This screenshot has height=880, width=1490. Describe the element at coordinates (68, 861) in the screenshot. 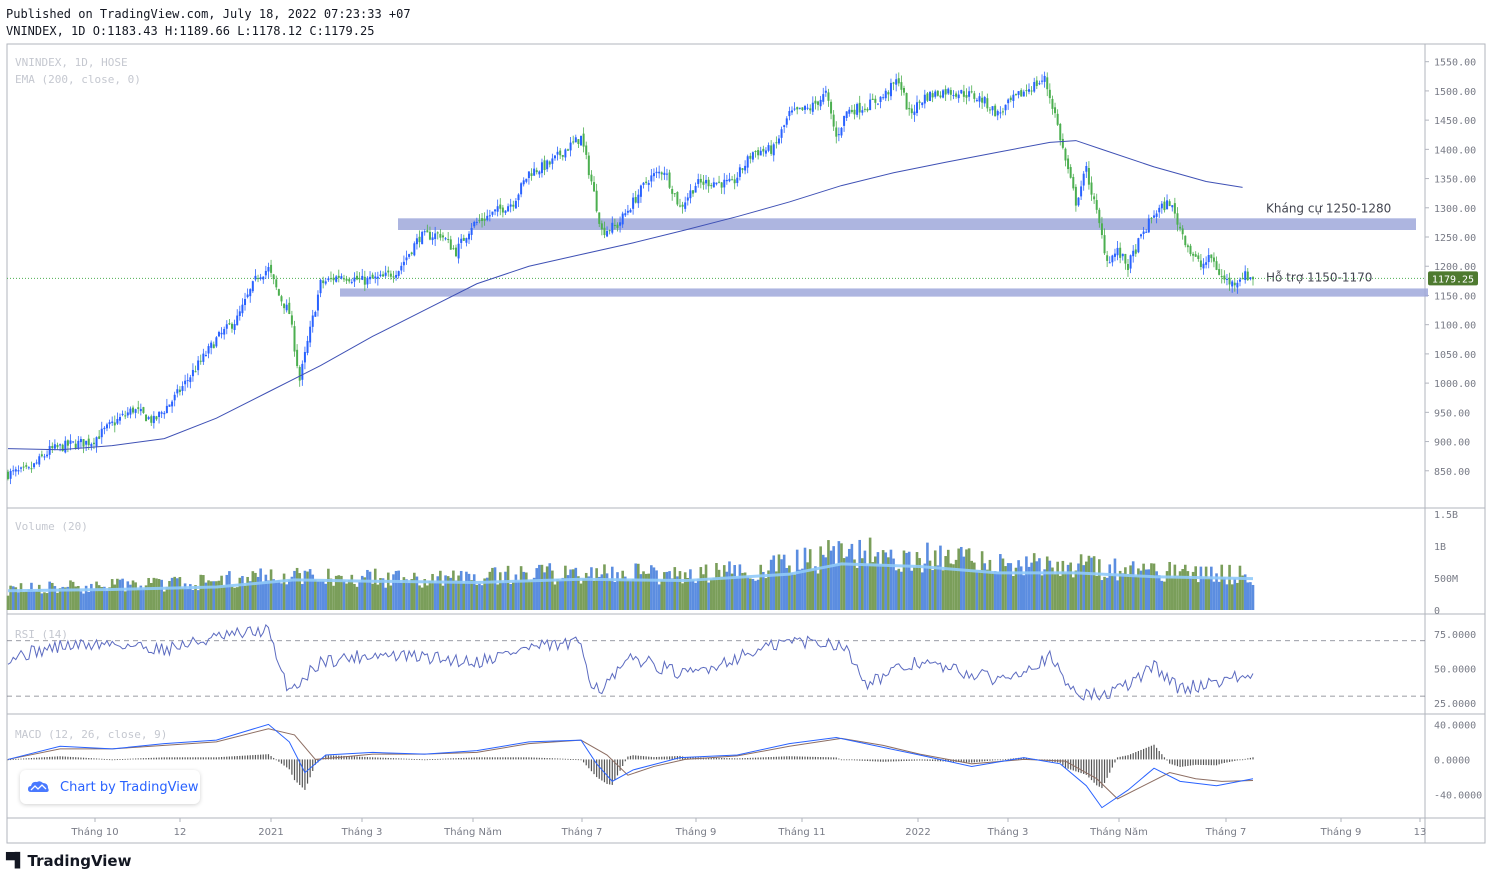

I see `tradingview-logo: ▀▌ TradingView` at that location.